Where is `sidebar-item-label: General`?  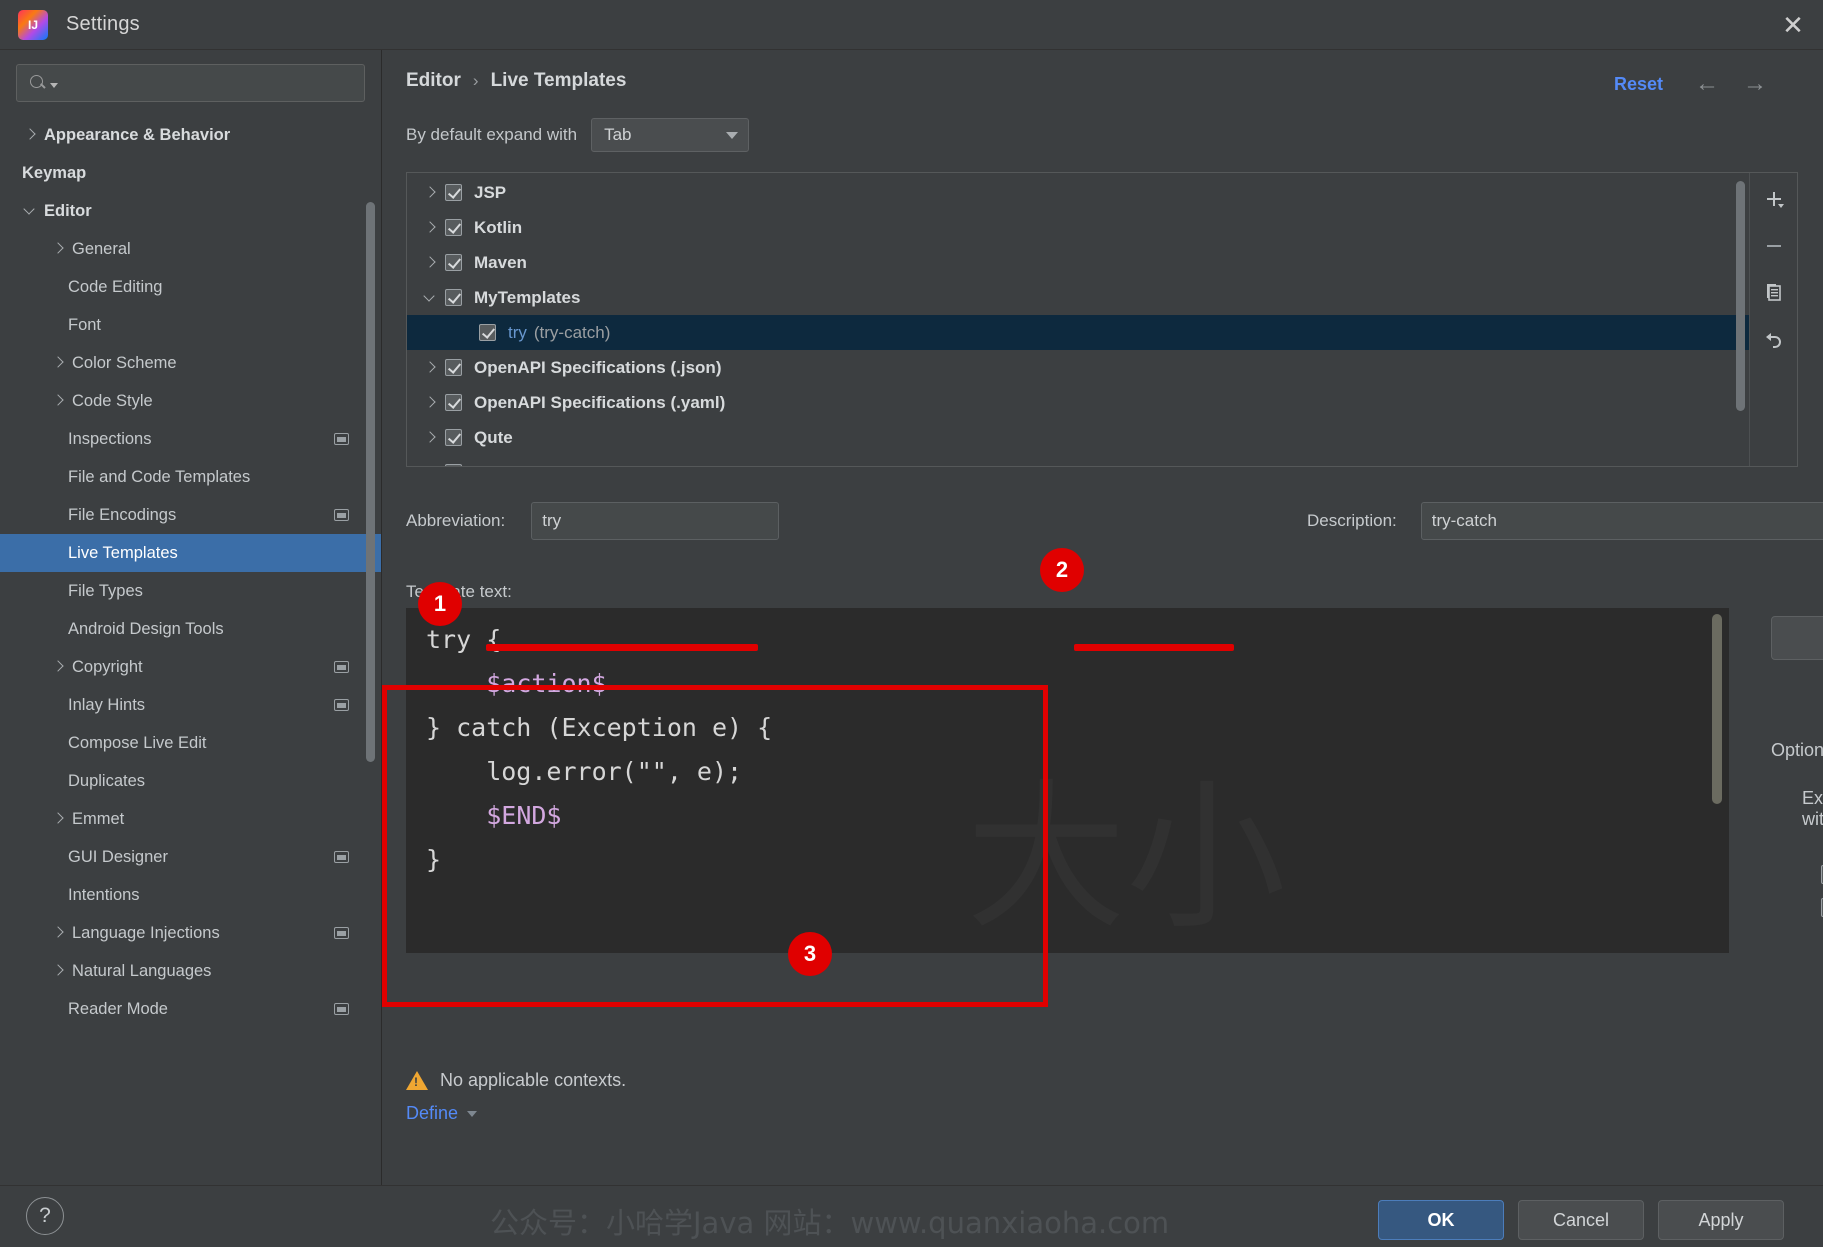 sidebar-item-label: General is located at coordinates (101, 248).